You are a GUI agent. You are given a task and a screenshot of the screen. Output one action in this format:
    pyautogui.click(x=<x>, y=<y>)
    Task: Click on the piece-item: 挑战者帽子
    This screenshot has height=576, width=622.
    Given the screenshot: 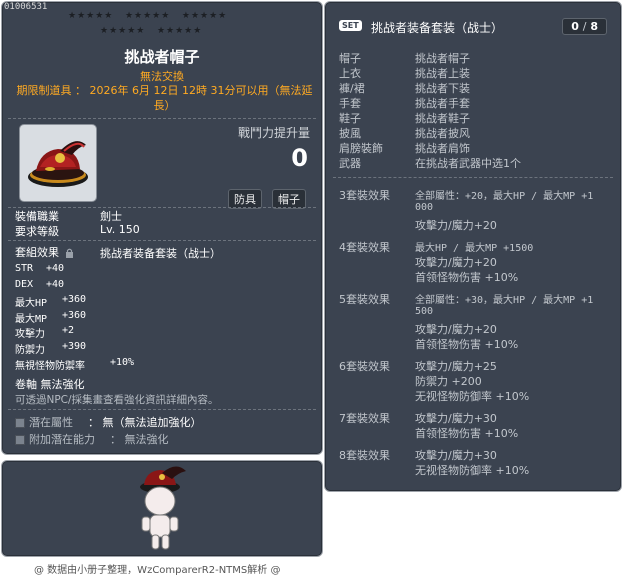 What is the action you would take?
    pyautogui.click(x=442, y=58)
    